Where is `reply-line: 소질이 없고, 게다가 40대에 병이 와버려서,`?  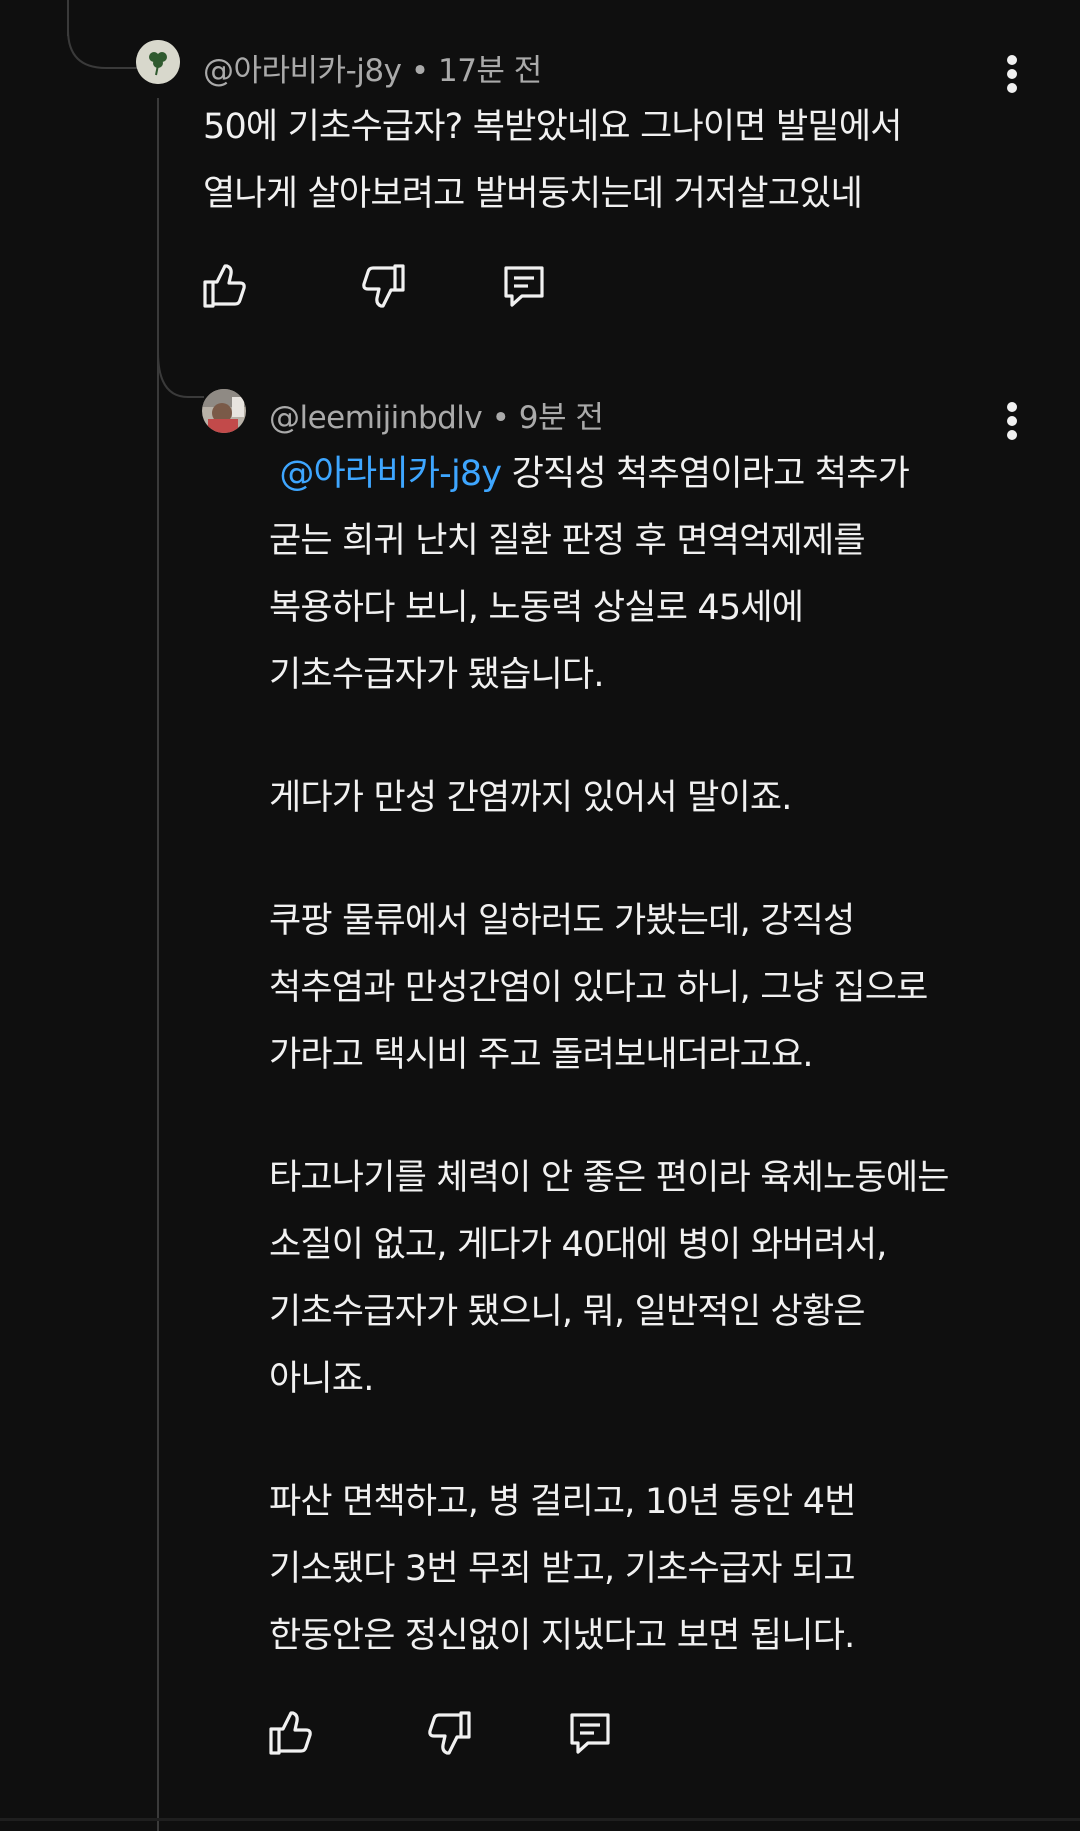
reply-line: 소질이 없고, 게다가 40대에 병이 와버려서, is located at coordinates (578, 1245).